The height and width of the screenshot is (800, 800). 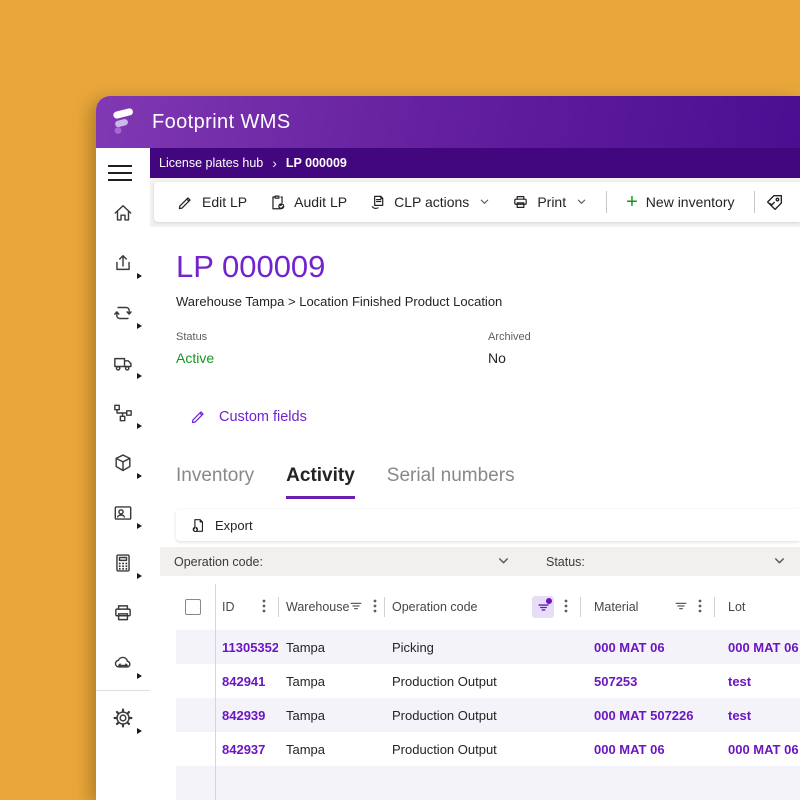 What do you see at coordinates (757, 607) in the screenshot?
I see `header-cell-lot: Lot` at bounding box center [757, 607].